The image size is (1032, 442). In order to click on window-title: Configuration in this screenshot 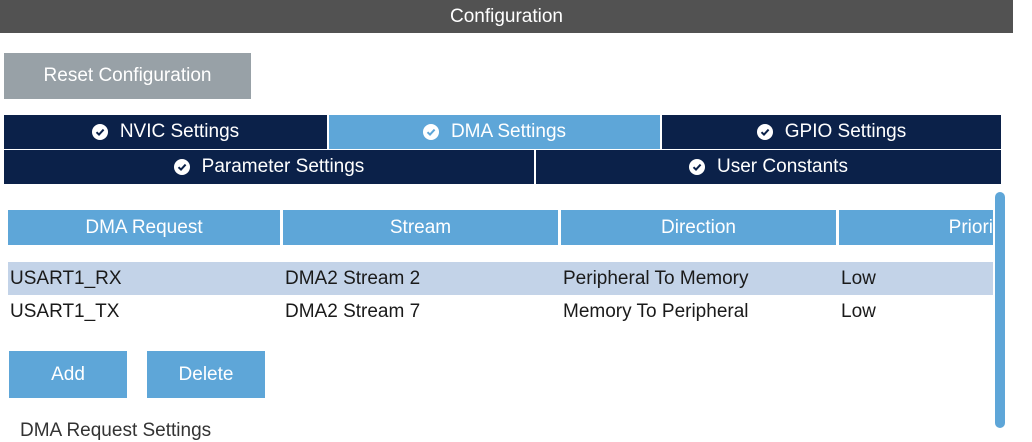, I will do `click(506, 16)`.